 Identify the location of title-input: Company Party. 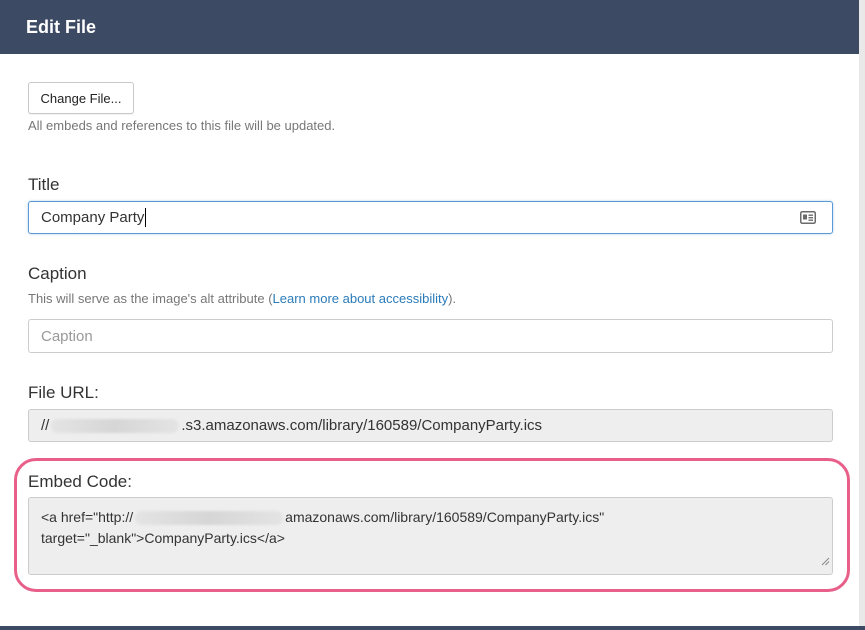
(430, 217).